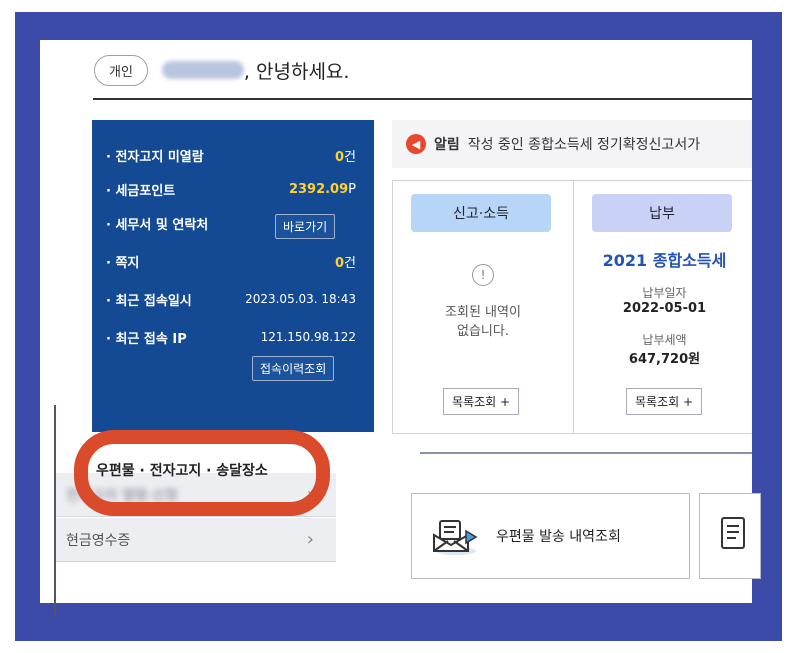 This screenshot has width=800, height=653. What do you see at coordinates (231, 155) in the screenshot?
I see `summary-row-unread: · 전자고지 미열람 0건` at bounding box center [231, 155].